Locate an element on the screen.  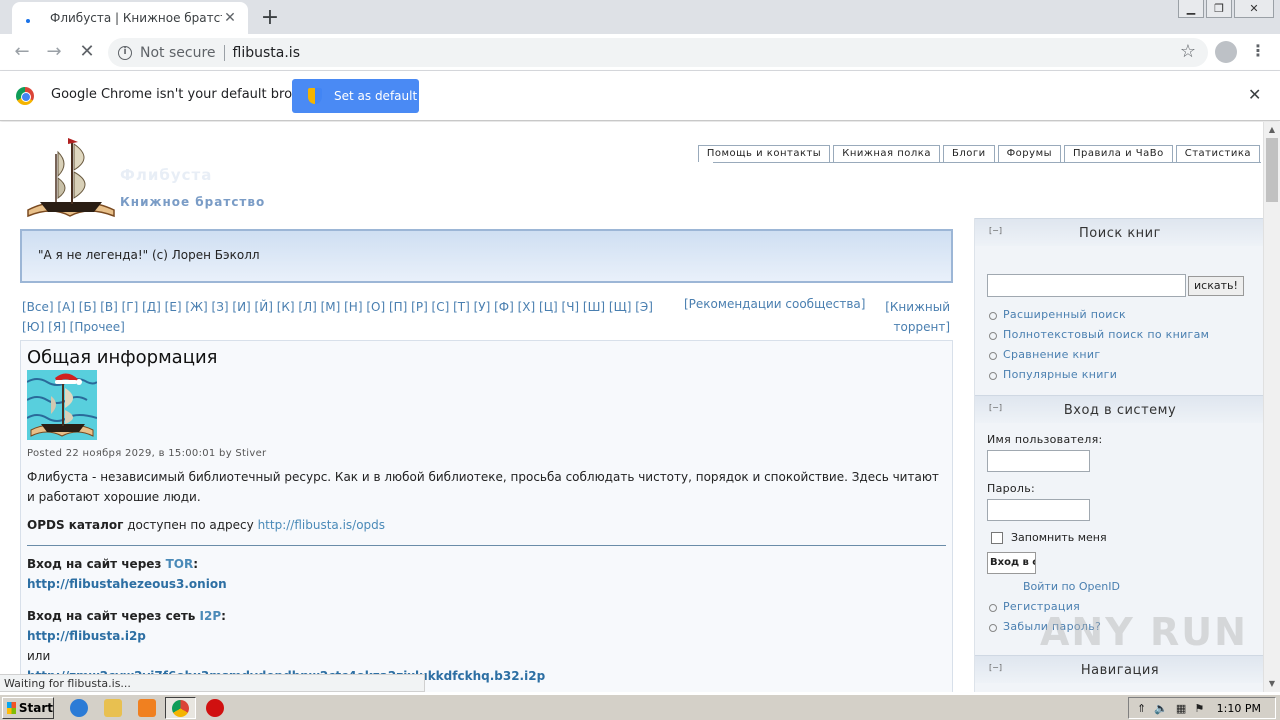
site-slogan: Книжное братство is located at coordinates (193, 202).